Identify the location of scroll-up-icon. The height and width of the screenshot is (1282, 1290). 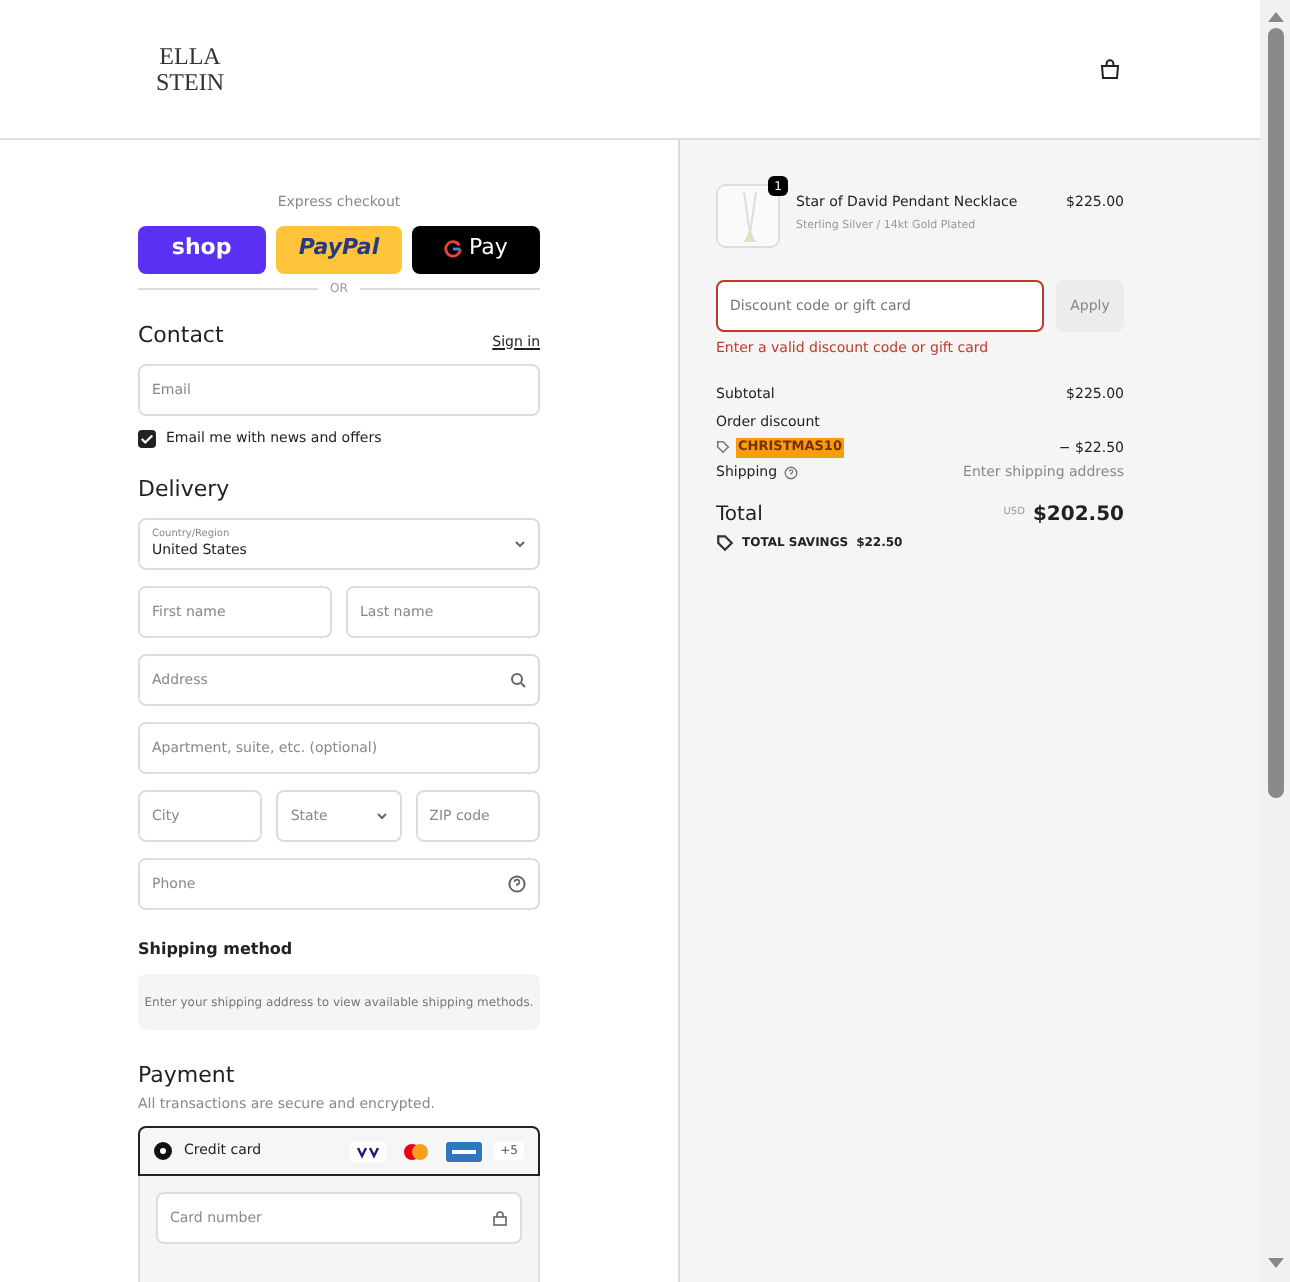
(1275, 16).